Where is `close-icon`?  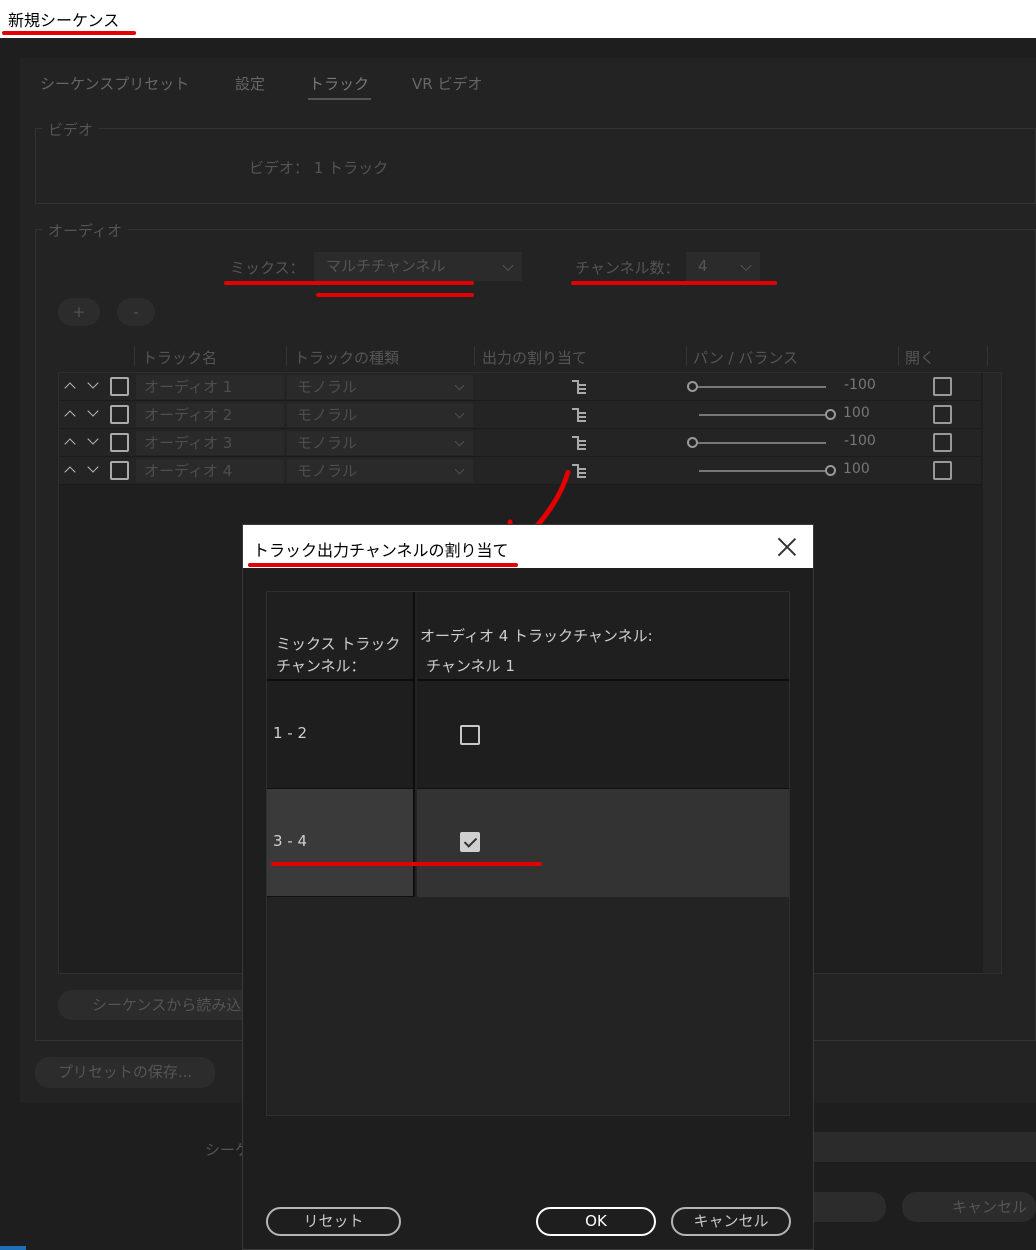 close-icon is located at coordinates (787, 547).